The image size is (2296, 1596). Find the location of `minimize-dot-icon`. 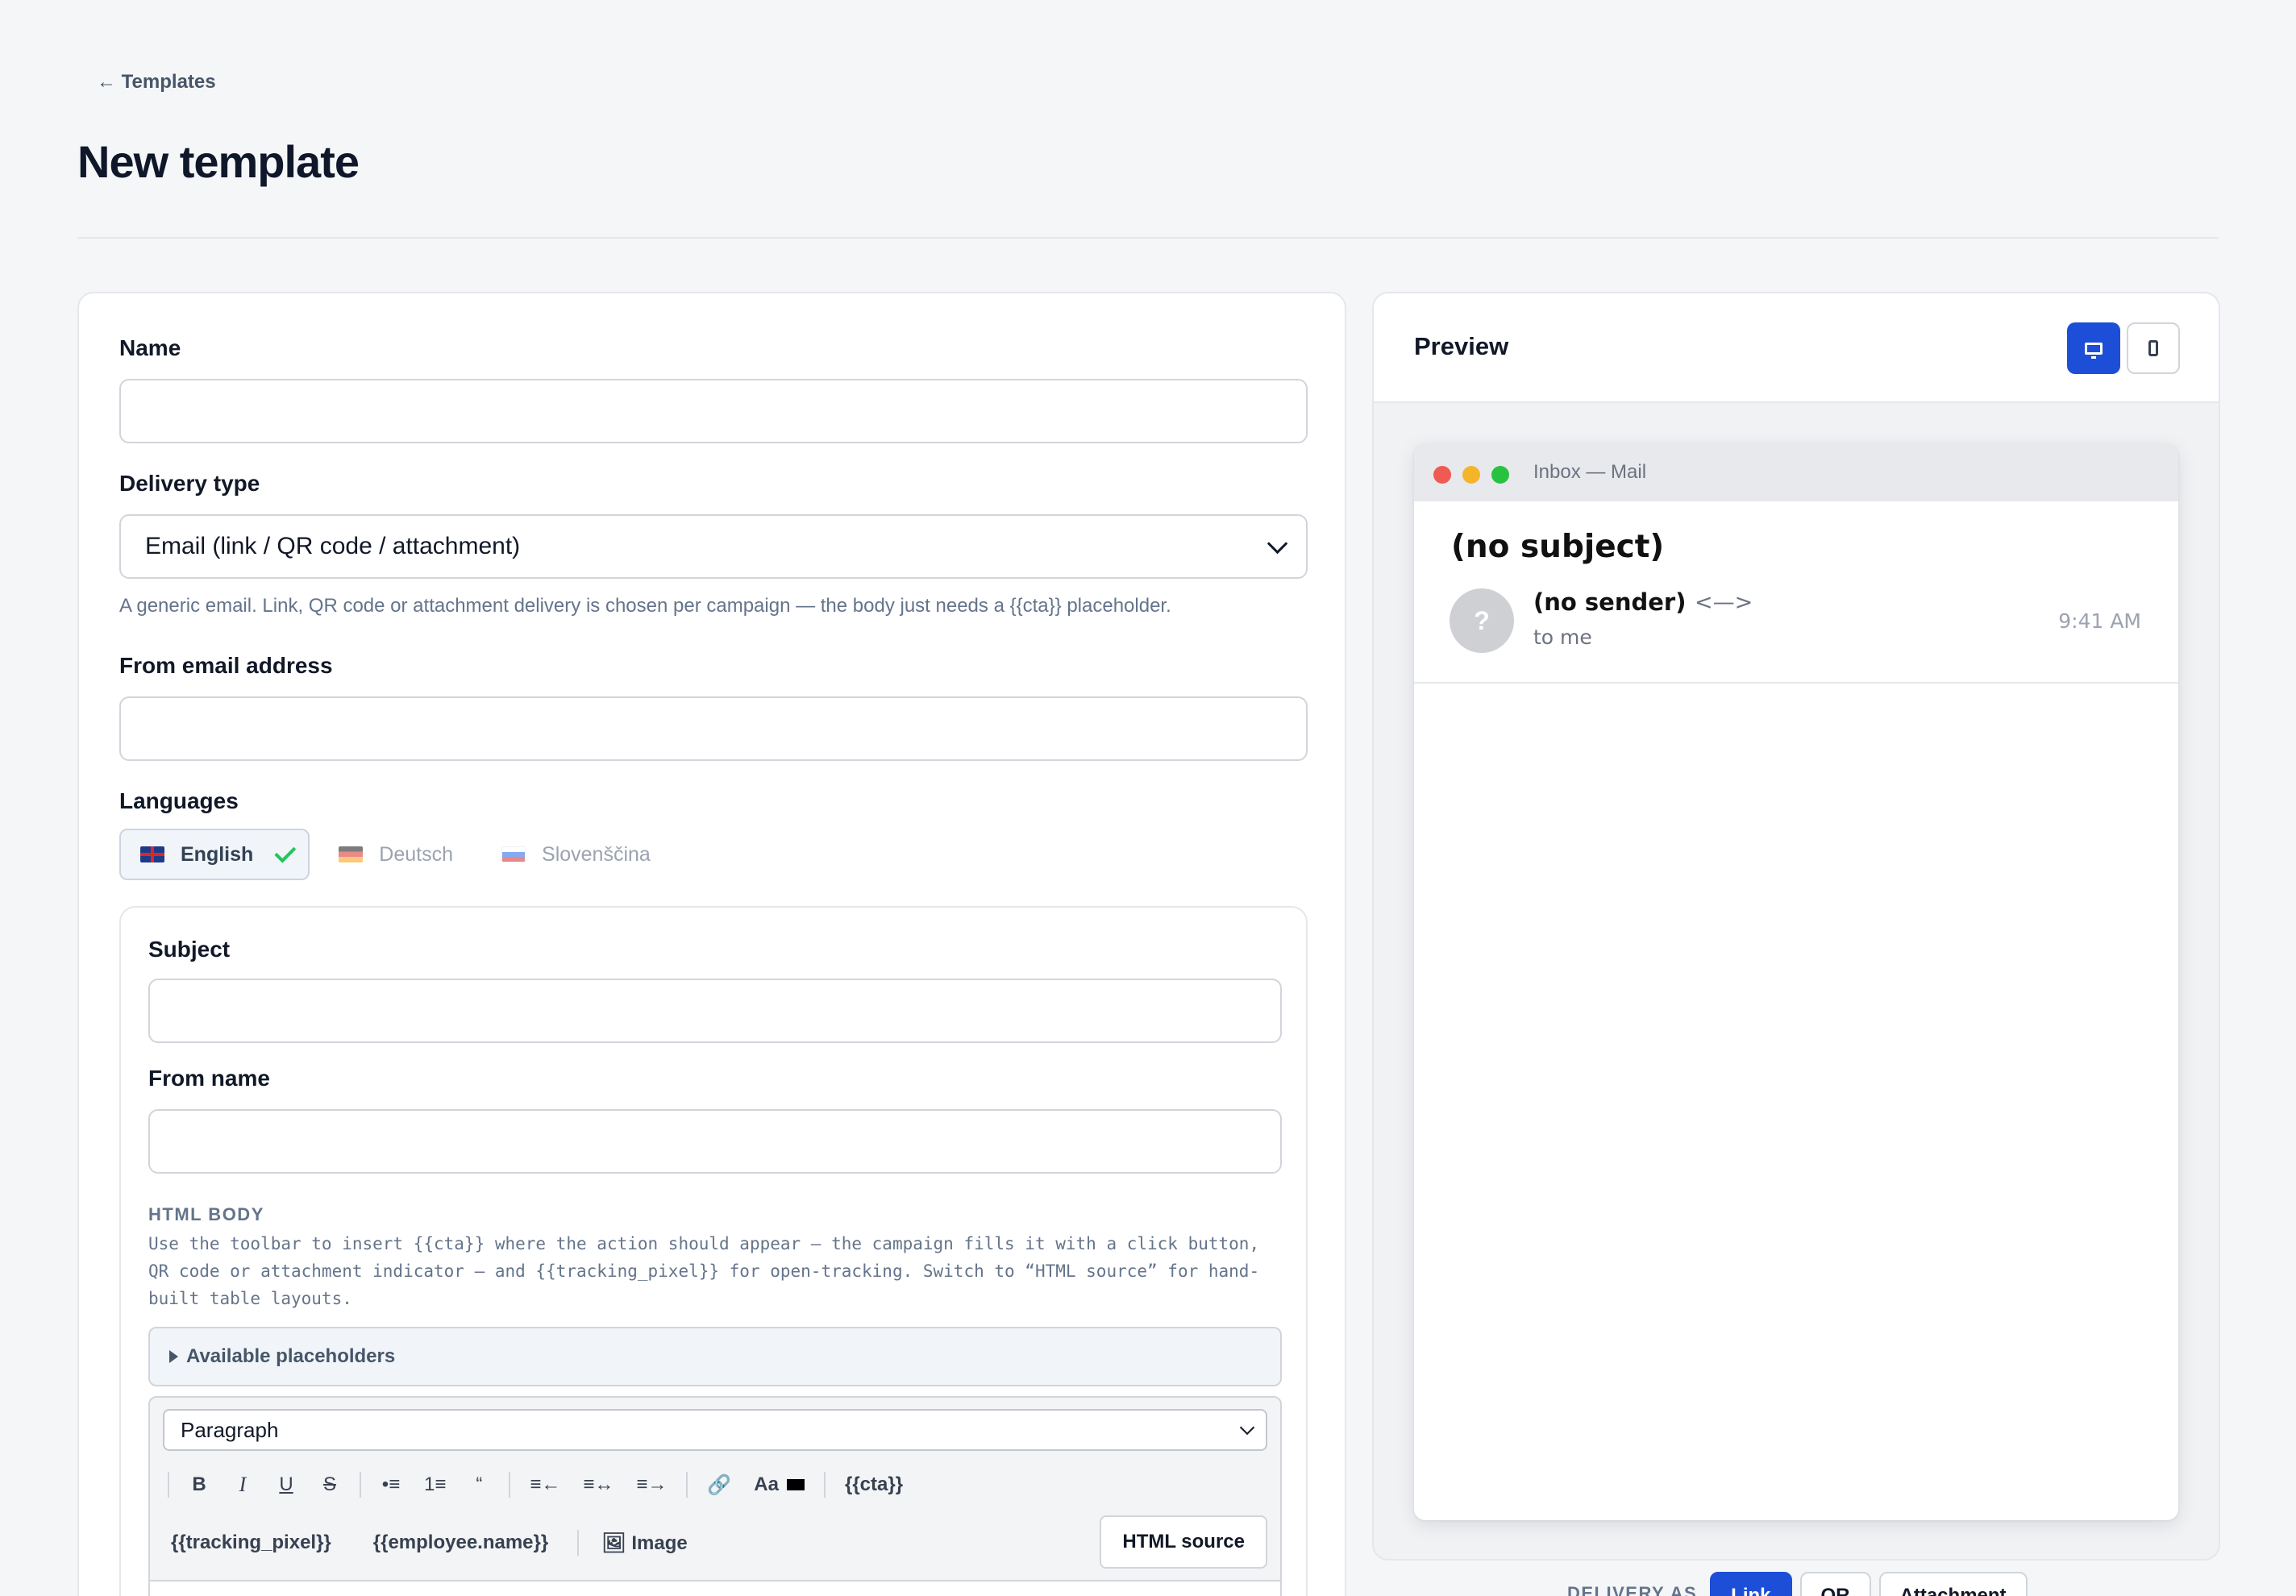

minimize-dot-icon is located at coordinates (1471, 475).